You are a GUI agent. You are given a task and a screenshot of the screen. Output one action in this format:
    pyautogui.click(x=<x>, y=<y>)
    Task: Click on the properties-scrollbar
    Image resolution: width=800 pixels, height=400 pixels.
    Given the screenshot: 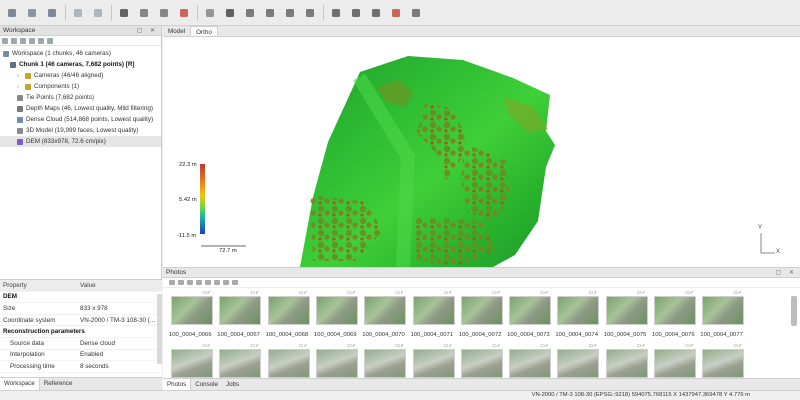 What is the action you would take?
    pyautogui.click(x=159, y=329)
    